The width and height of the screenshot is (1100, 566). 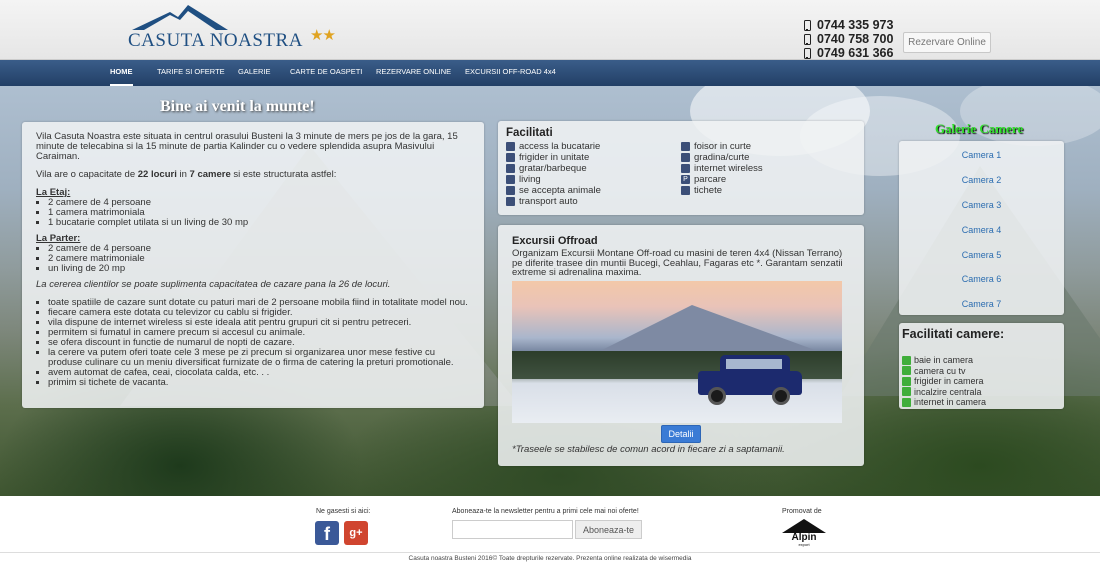 I want to click on mountain-logo-icon, so click(x=180, y=17).